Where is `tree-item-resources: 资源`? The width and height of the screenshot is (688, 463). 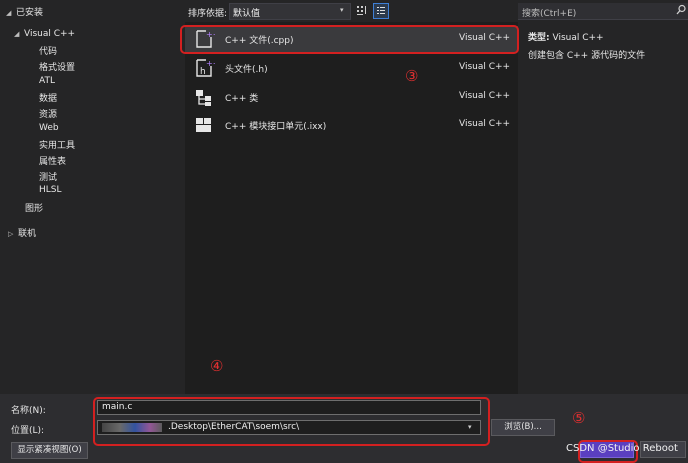 tree-item-resources: 资源 is located at coordinates (48, 113).